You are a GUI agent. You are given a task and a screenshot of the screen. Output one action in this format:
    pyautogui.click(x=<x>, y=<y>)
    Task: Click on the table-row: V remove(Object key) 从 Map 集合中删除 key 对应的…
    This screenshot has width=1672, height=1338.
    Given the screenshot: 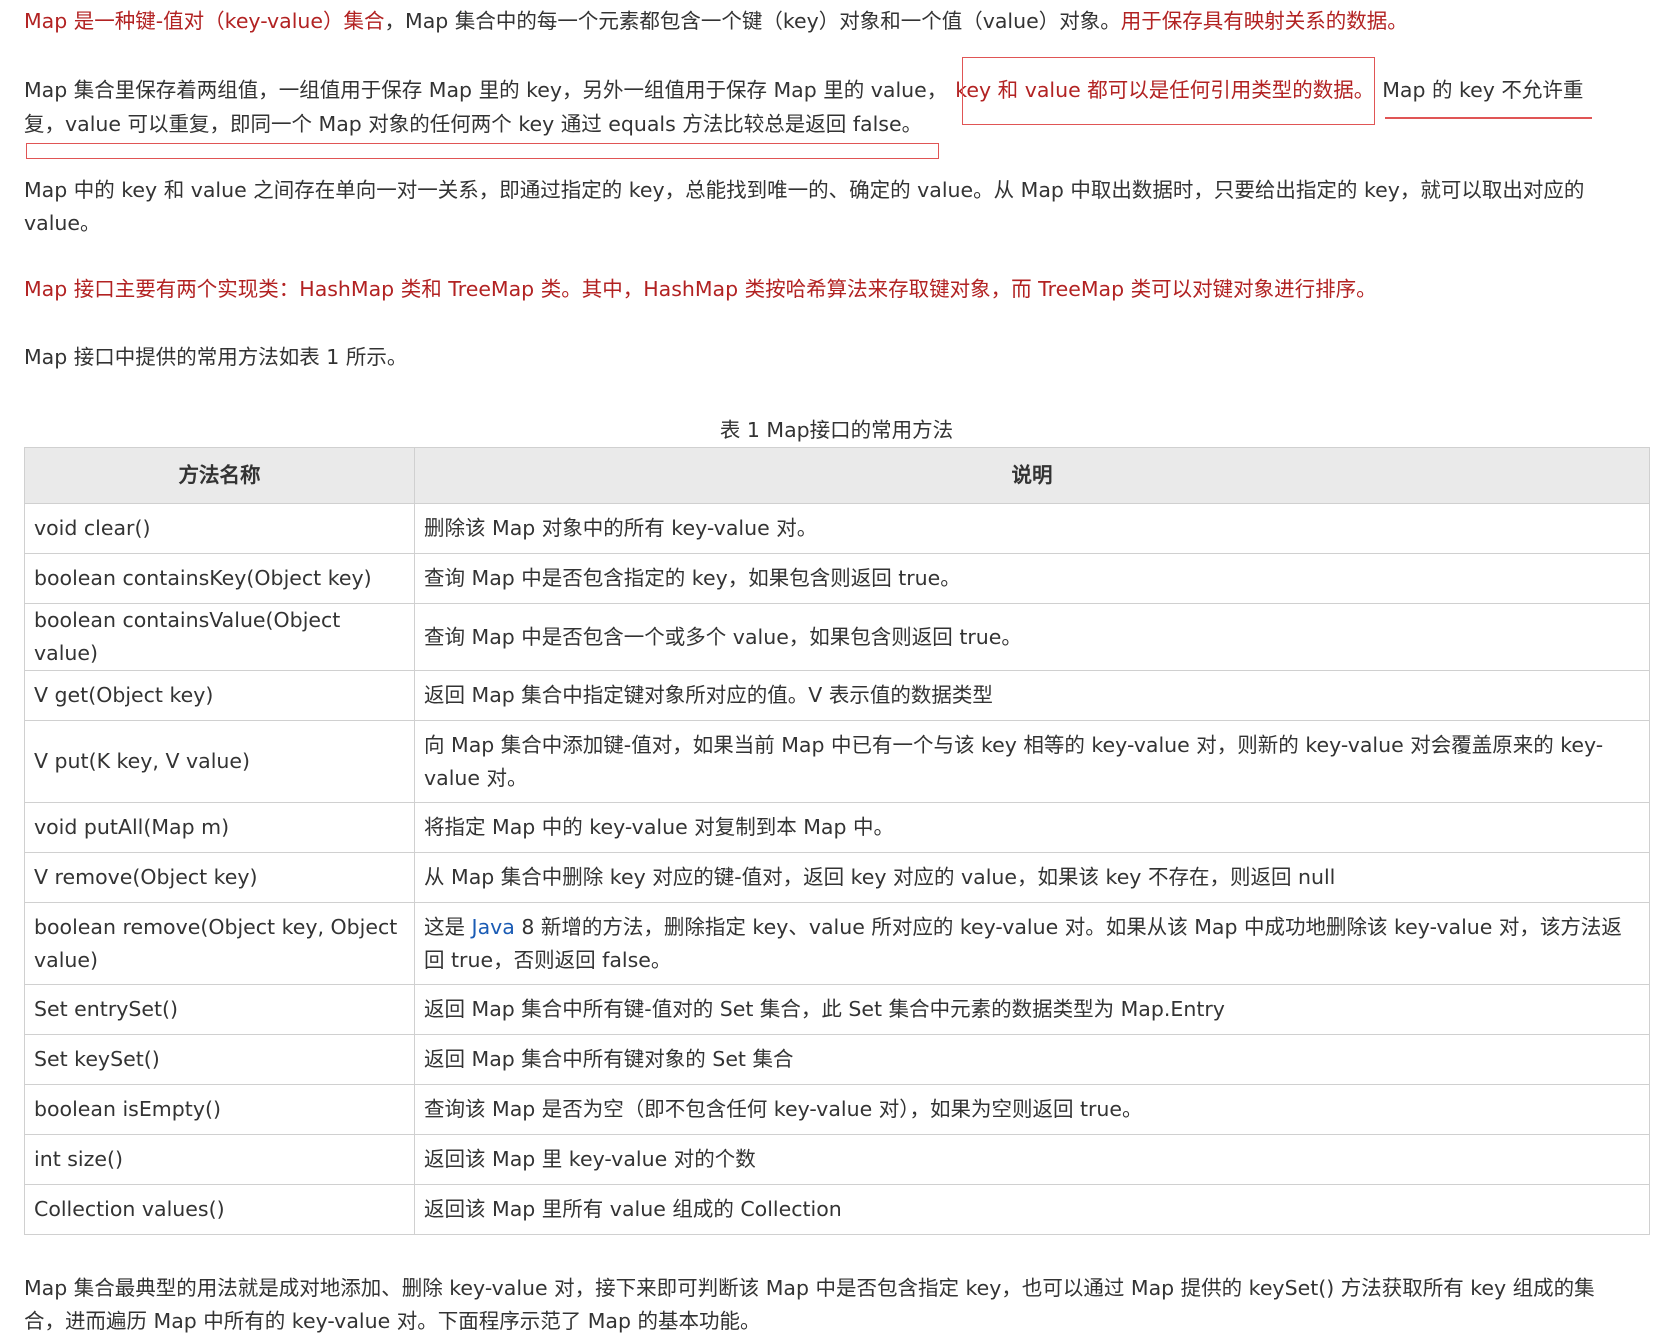 What is the action you would take?
    pyautogui.click(x=837, y=877)
    